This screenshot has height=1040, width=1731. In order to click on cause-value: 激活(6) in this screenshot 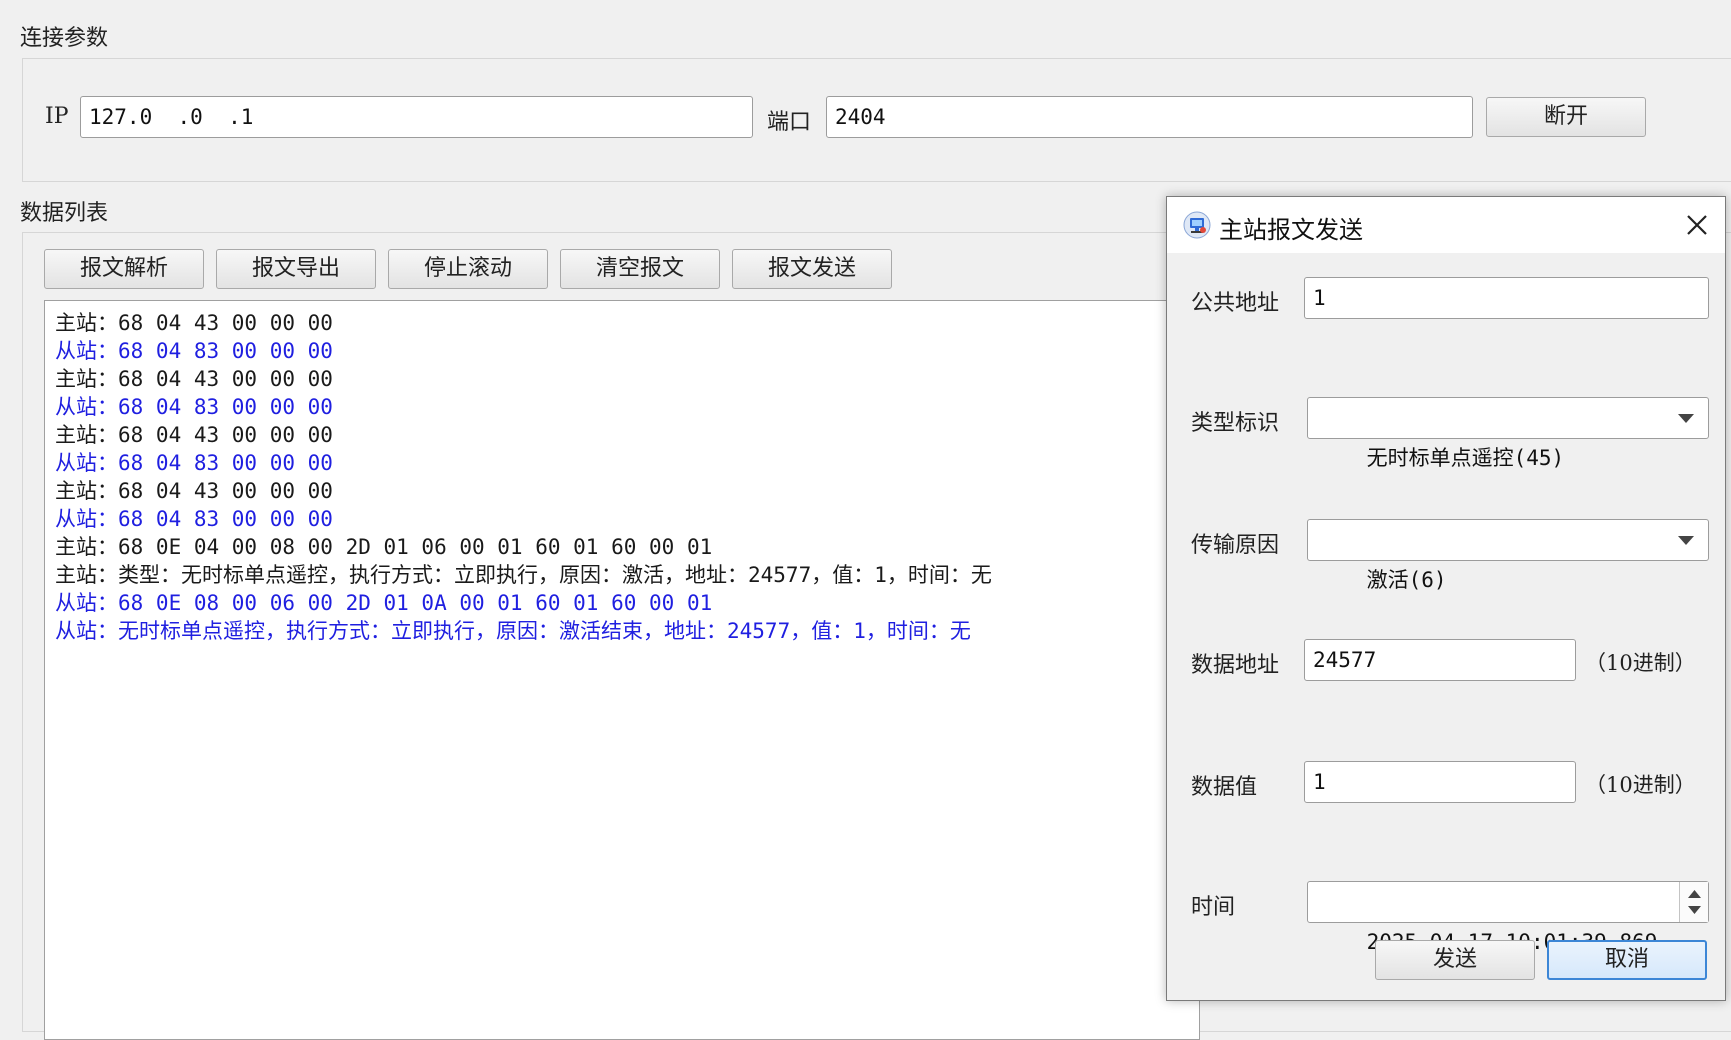, I will do `click(1406, 580)`.